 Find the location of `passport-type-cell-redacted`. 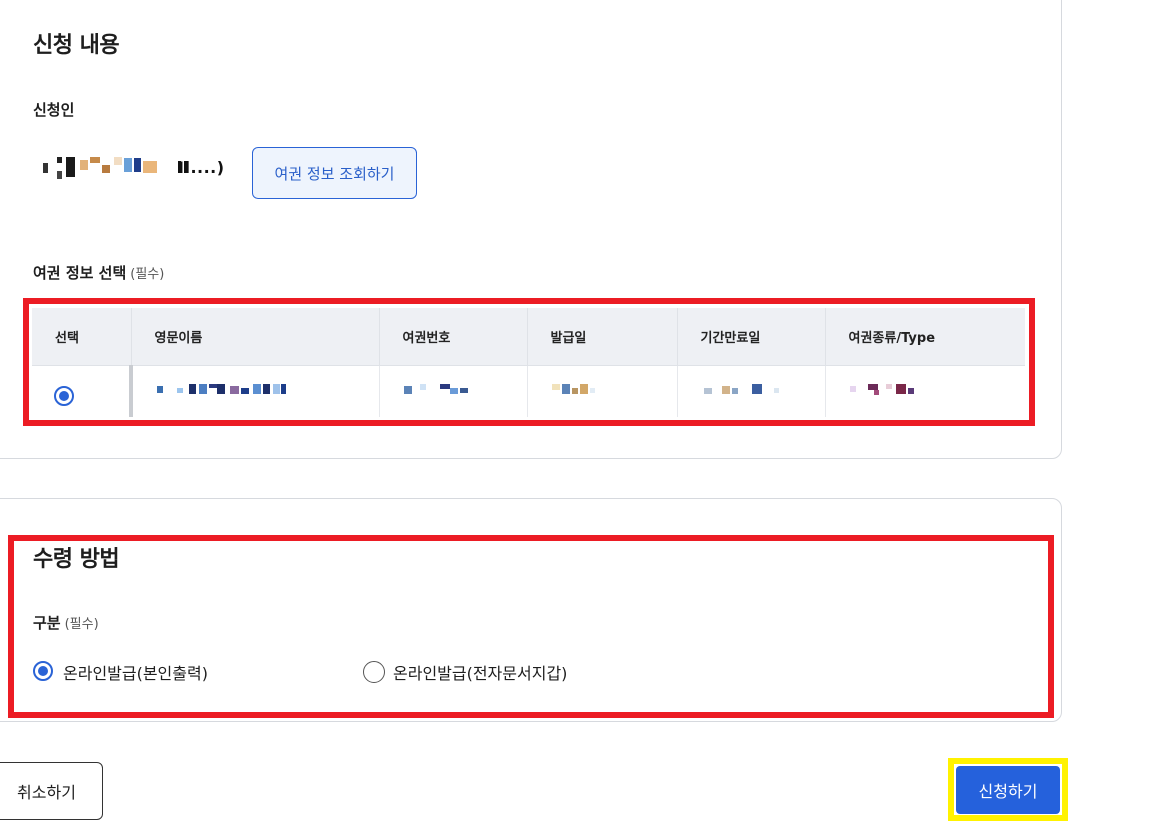

passport-type-cell-redacted is located at coordinates (924, 391).